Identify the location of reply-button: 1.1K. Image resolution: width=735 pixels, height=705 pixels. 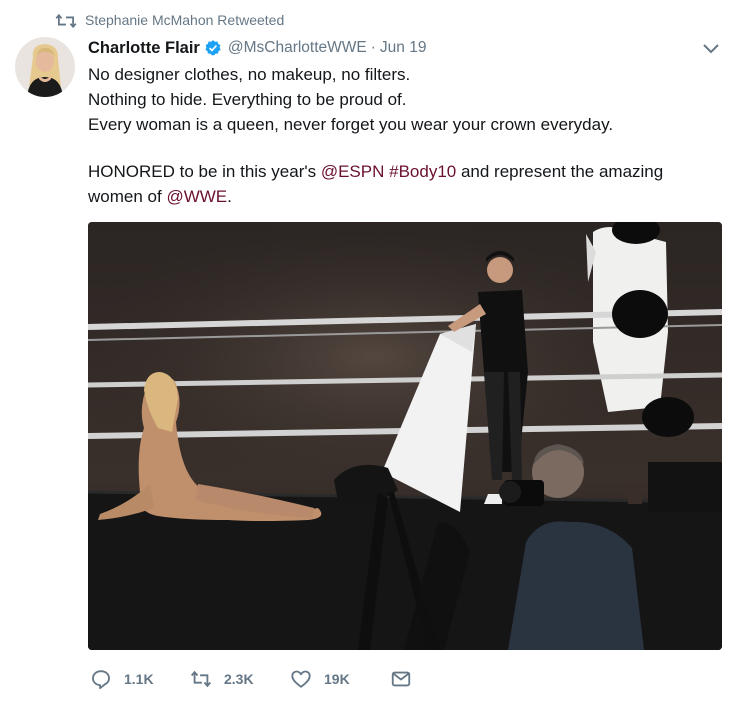
(122, 679).